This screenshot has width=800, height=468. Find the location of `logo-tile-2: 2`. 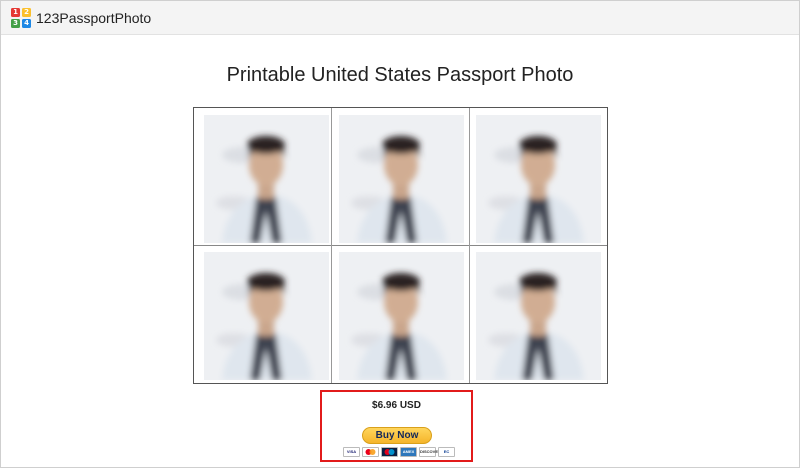

logo-tile-2: 2 is located at coordinates (26, 12).